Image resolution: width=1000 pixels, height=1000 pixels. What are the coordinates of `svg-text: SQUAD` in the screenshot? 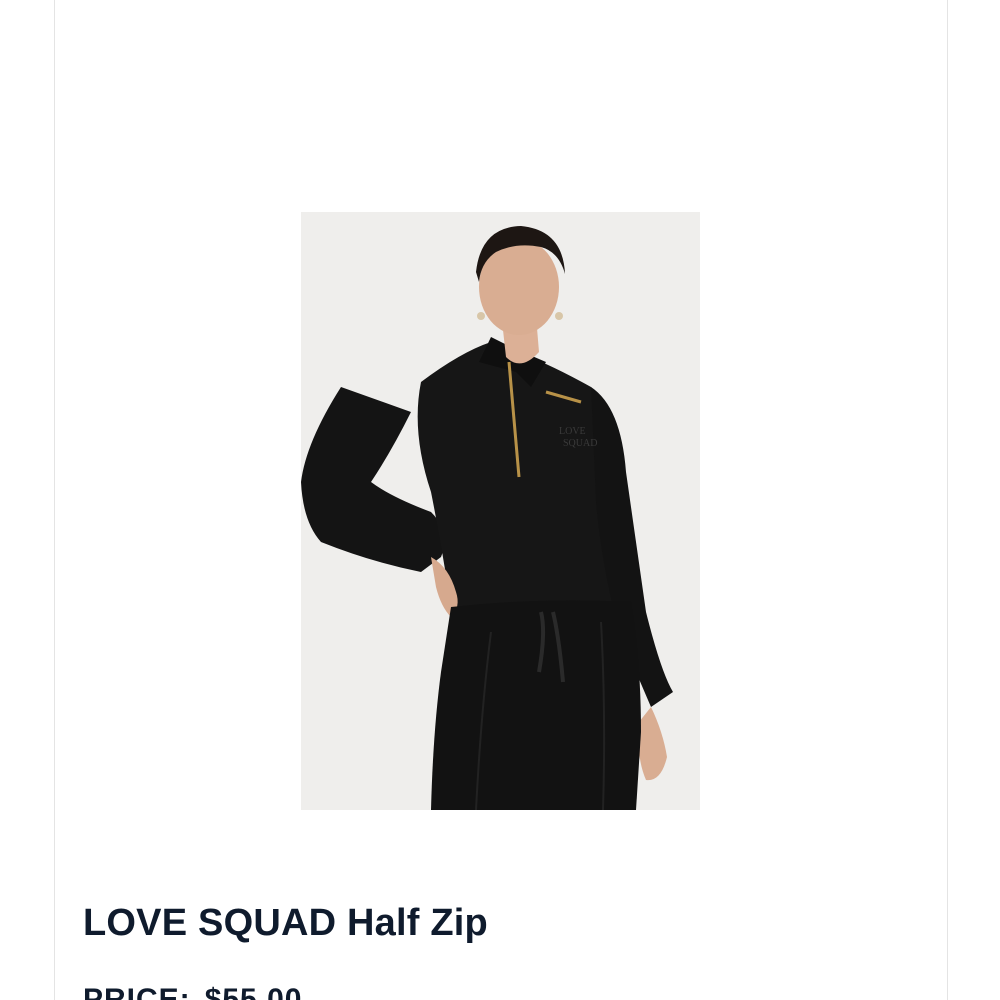 It's located at (580, 443).